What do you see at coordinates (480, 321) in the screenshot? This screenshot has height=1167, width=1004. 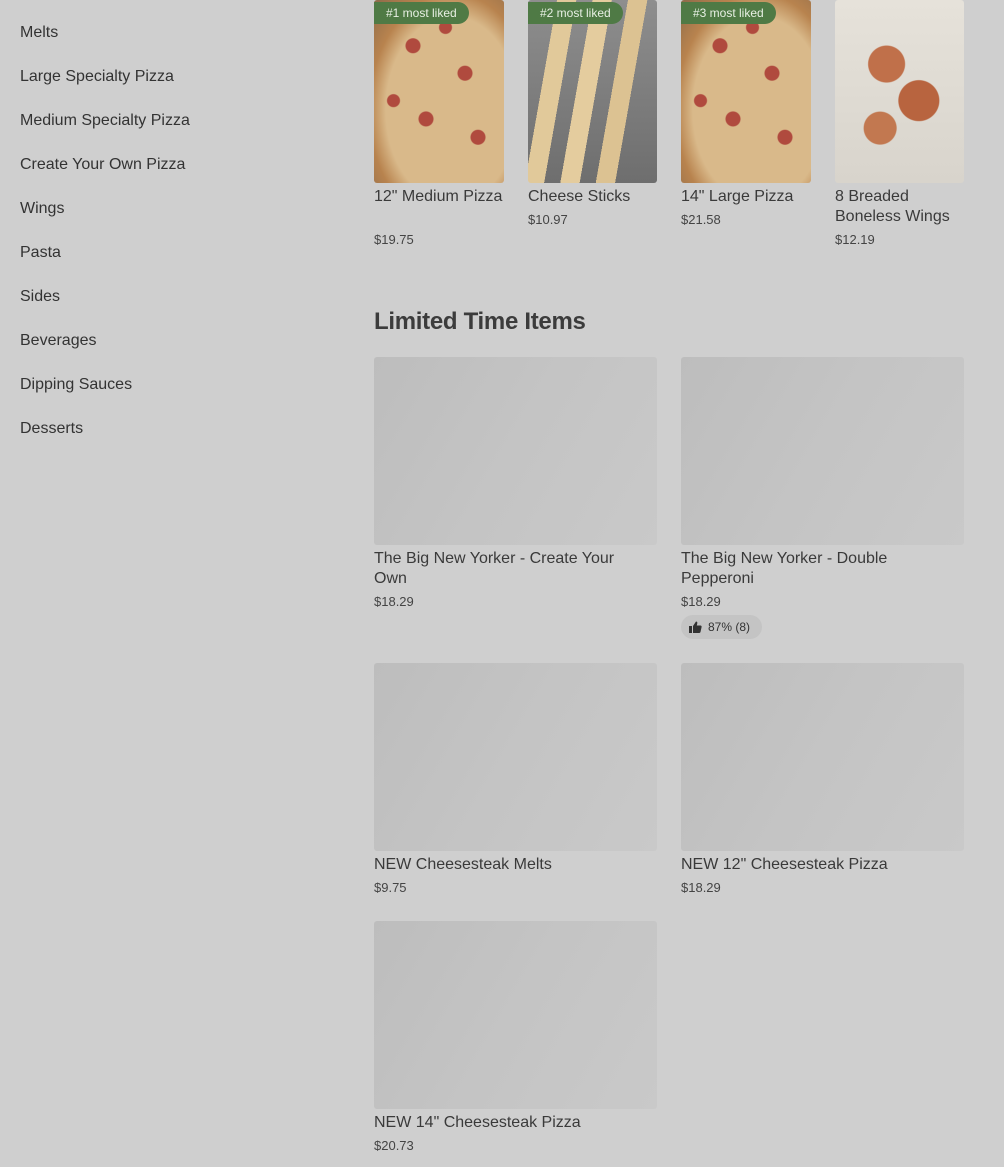 I see `section-title: Limited Time Items` at bounding box center [480, 321].